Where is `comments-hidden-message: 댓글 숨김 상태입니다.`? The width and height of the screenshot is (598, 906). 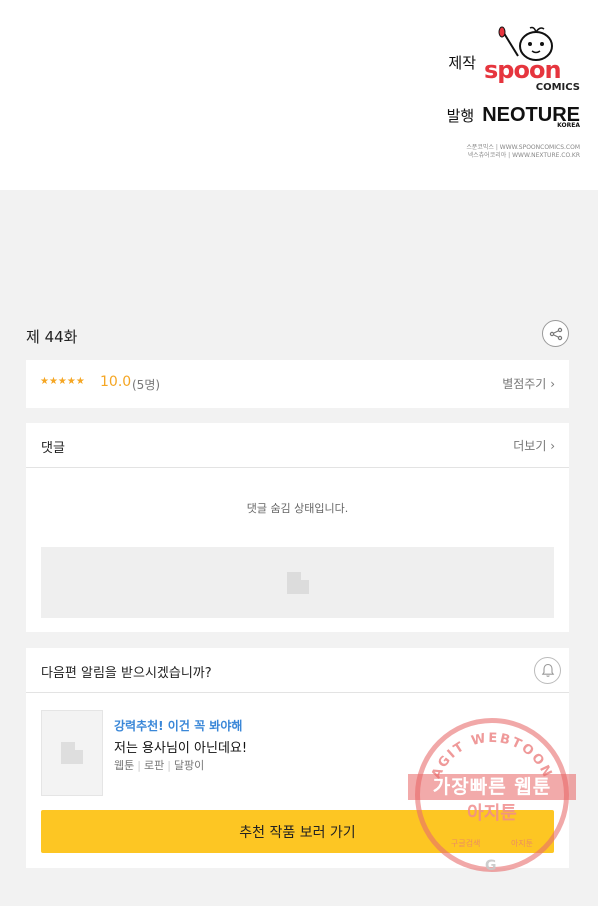
comments-hidden-message: 댓글 숨김 상태입니다. is located at coordinates (297, 508).